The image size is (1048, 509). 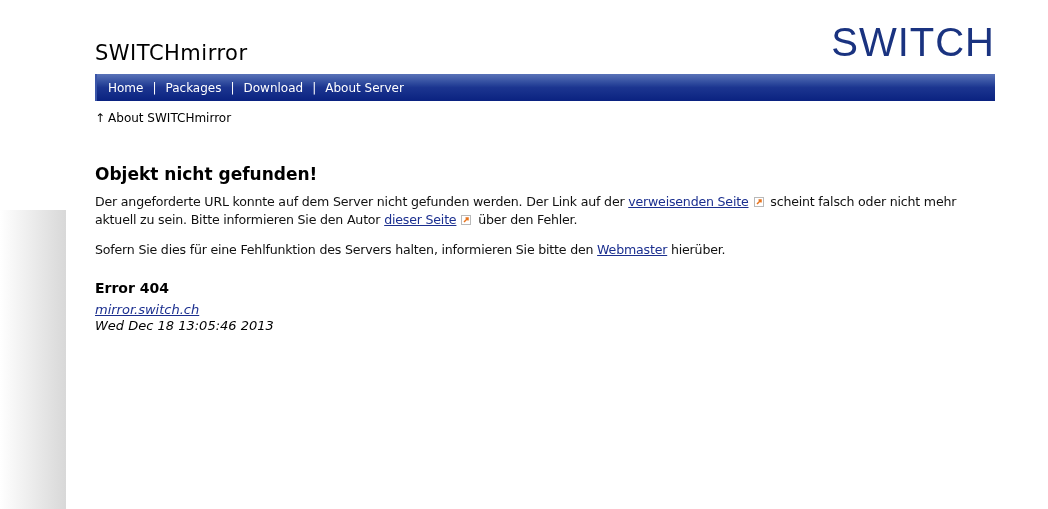 I want to click on link: verweisenden Seite, so click(x=688, y=201).